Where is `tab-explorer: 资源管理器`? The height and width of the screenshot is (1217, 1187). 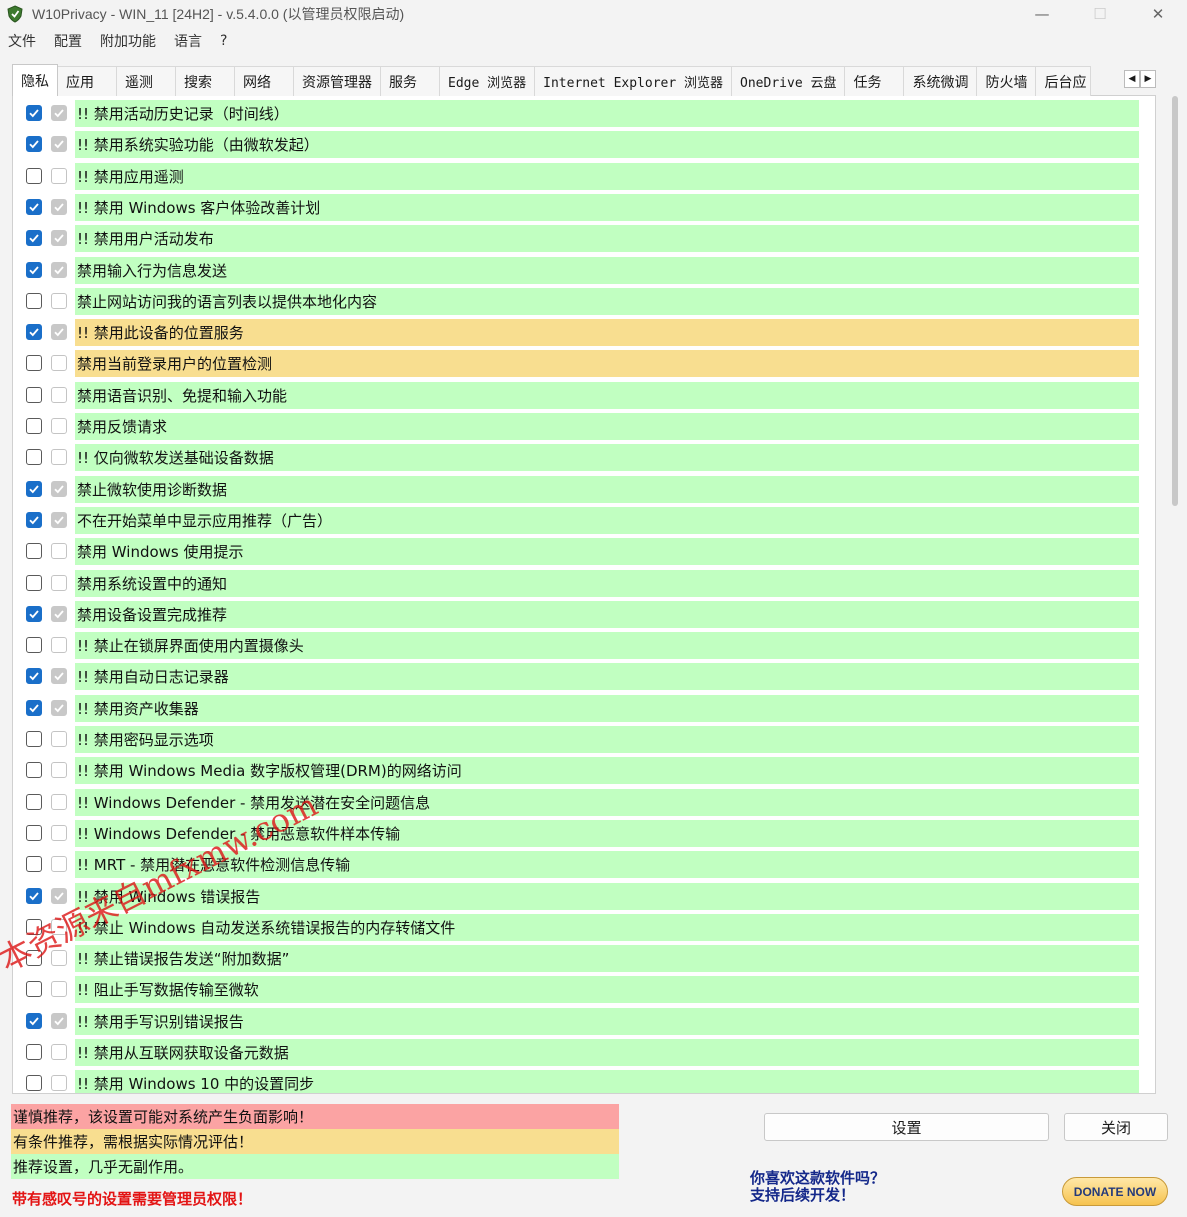 tab-explorer: 资源管理器 is located at coordinates (337, 81).